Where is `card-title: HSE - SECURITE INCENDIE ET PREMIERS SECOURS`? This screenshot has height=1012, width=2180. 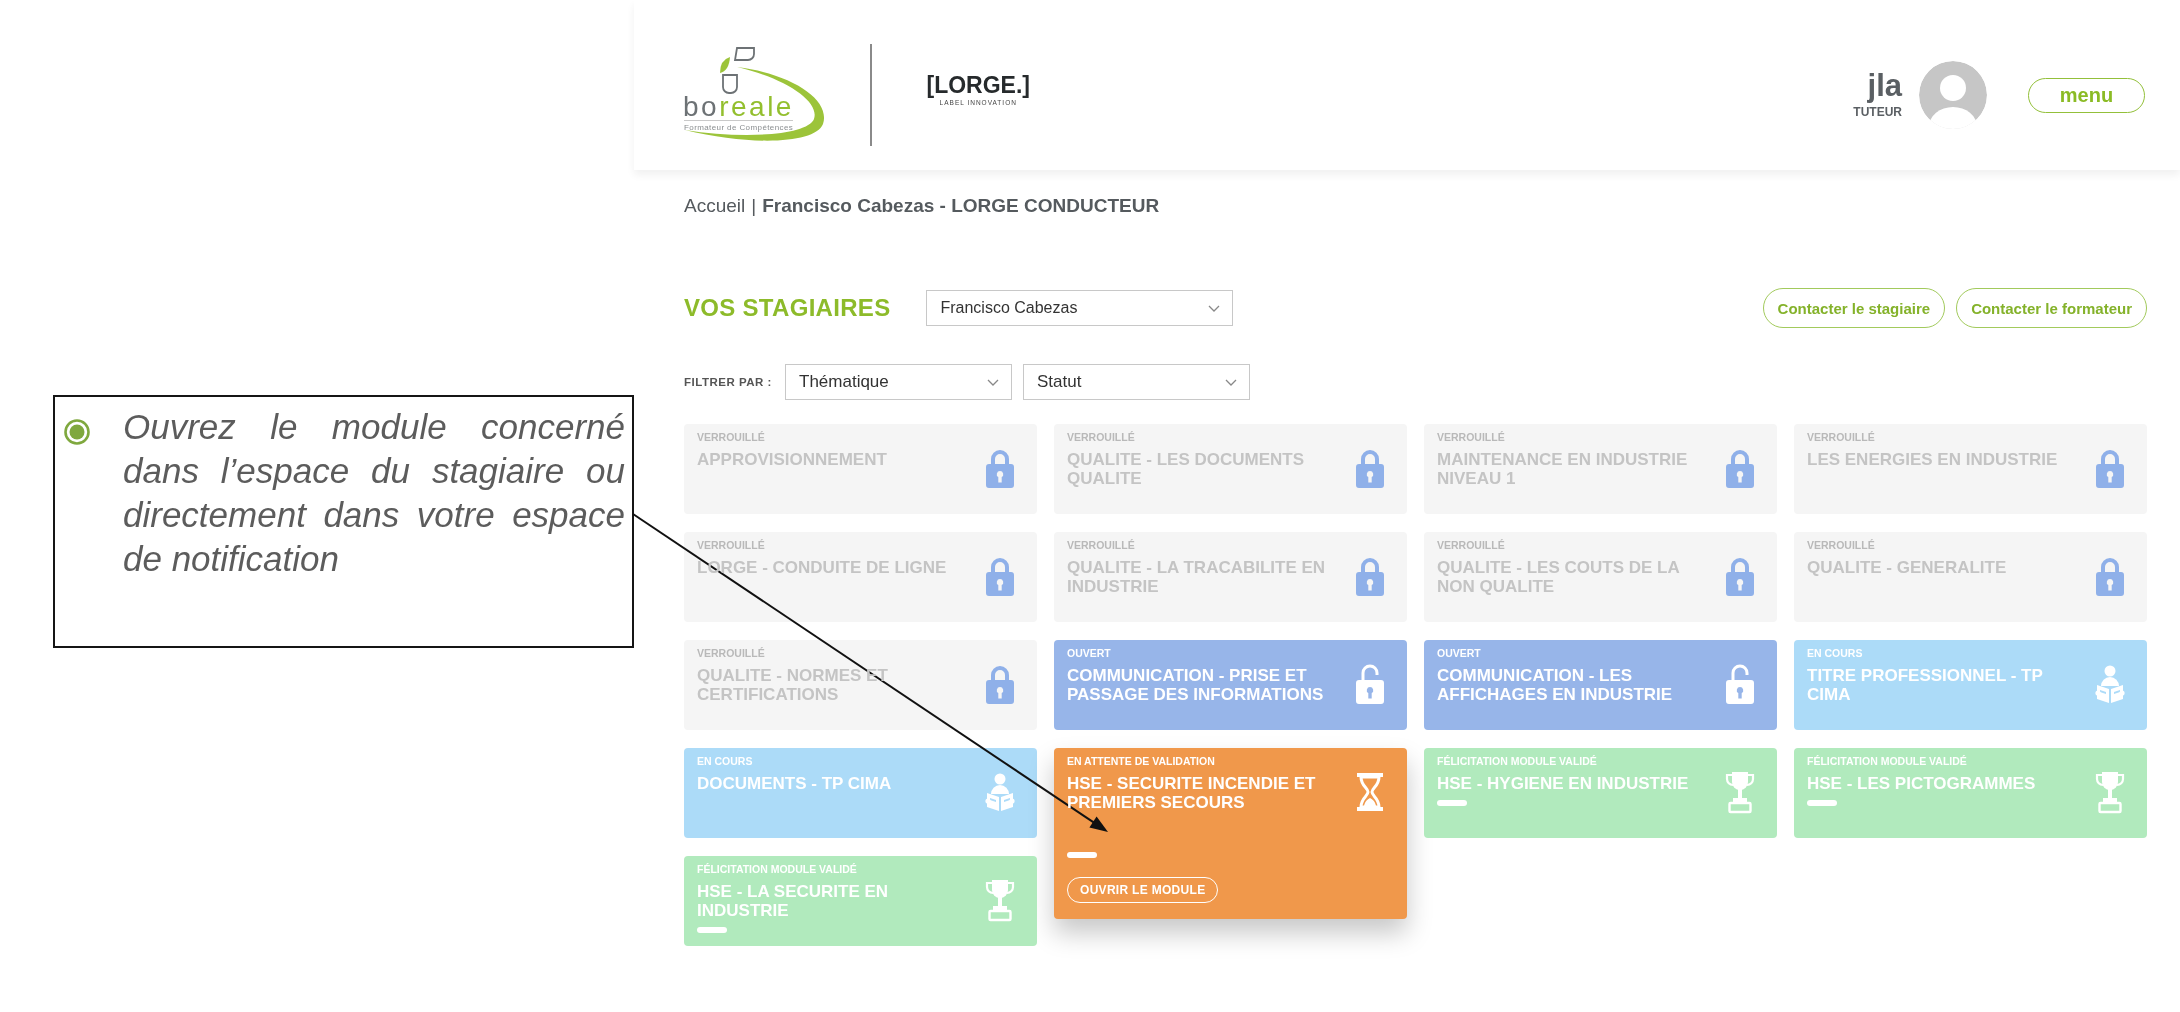 card-title: HSE - SECURITE INCENDIE ET PREMIERS SECOURS is located at coordinates (1192, 793).